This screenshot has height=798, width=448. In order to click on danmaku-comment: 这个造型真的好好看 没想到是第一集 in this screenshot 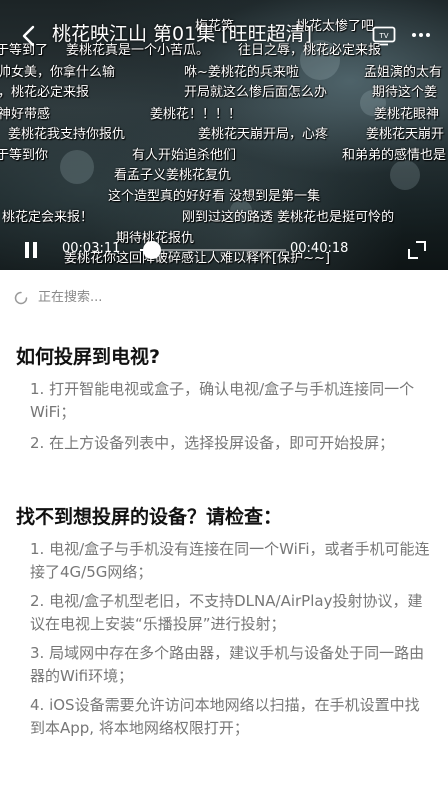, I will do `click(214, 196)`.